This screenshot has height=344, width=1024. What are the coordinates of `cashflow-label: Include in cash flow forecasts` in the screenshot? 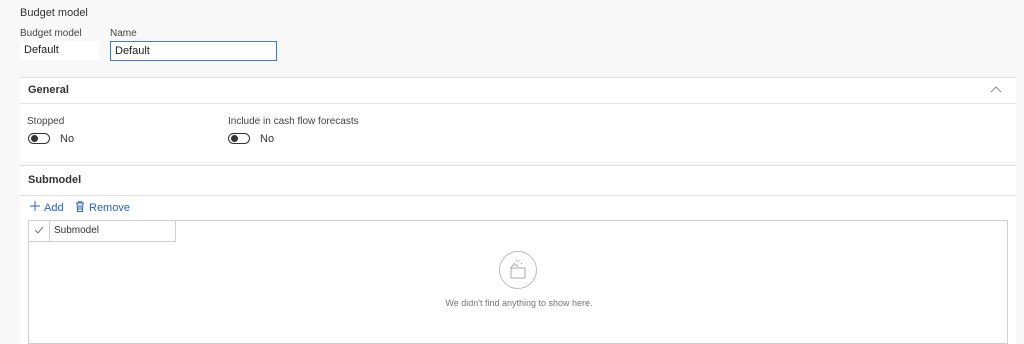 It's located at (293, 121).